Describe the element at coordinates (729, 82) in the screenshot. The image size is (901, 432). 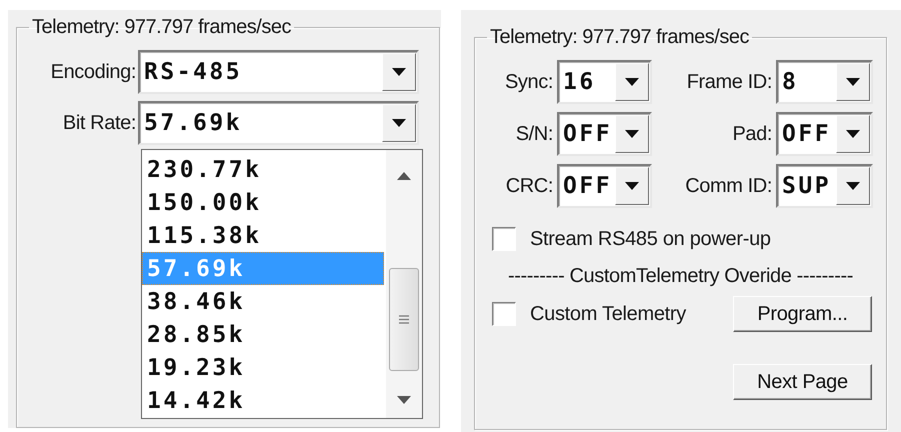
I see `field-label: Frame ID:` at that location.